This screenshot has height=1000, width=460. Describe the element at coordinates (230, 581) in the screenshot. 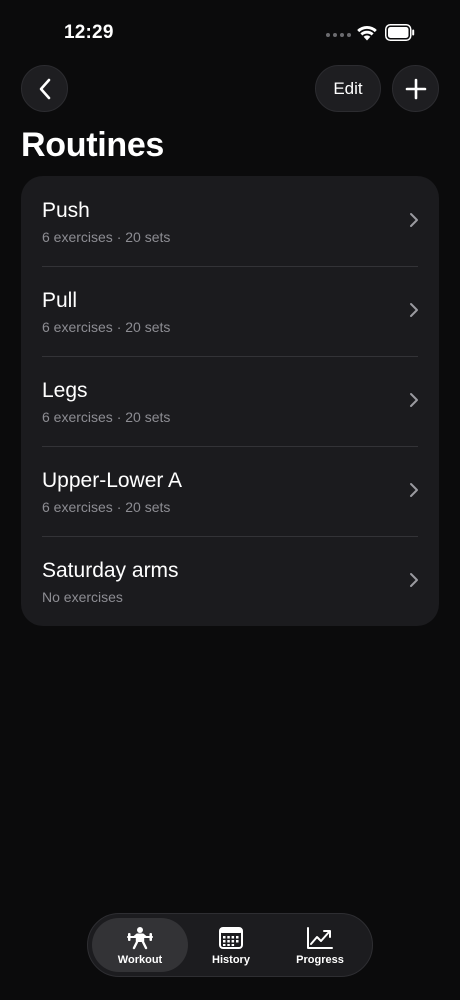

I see `routine-row-saturday-arms: Saturday arms No exercises` at that location.